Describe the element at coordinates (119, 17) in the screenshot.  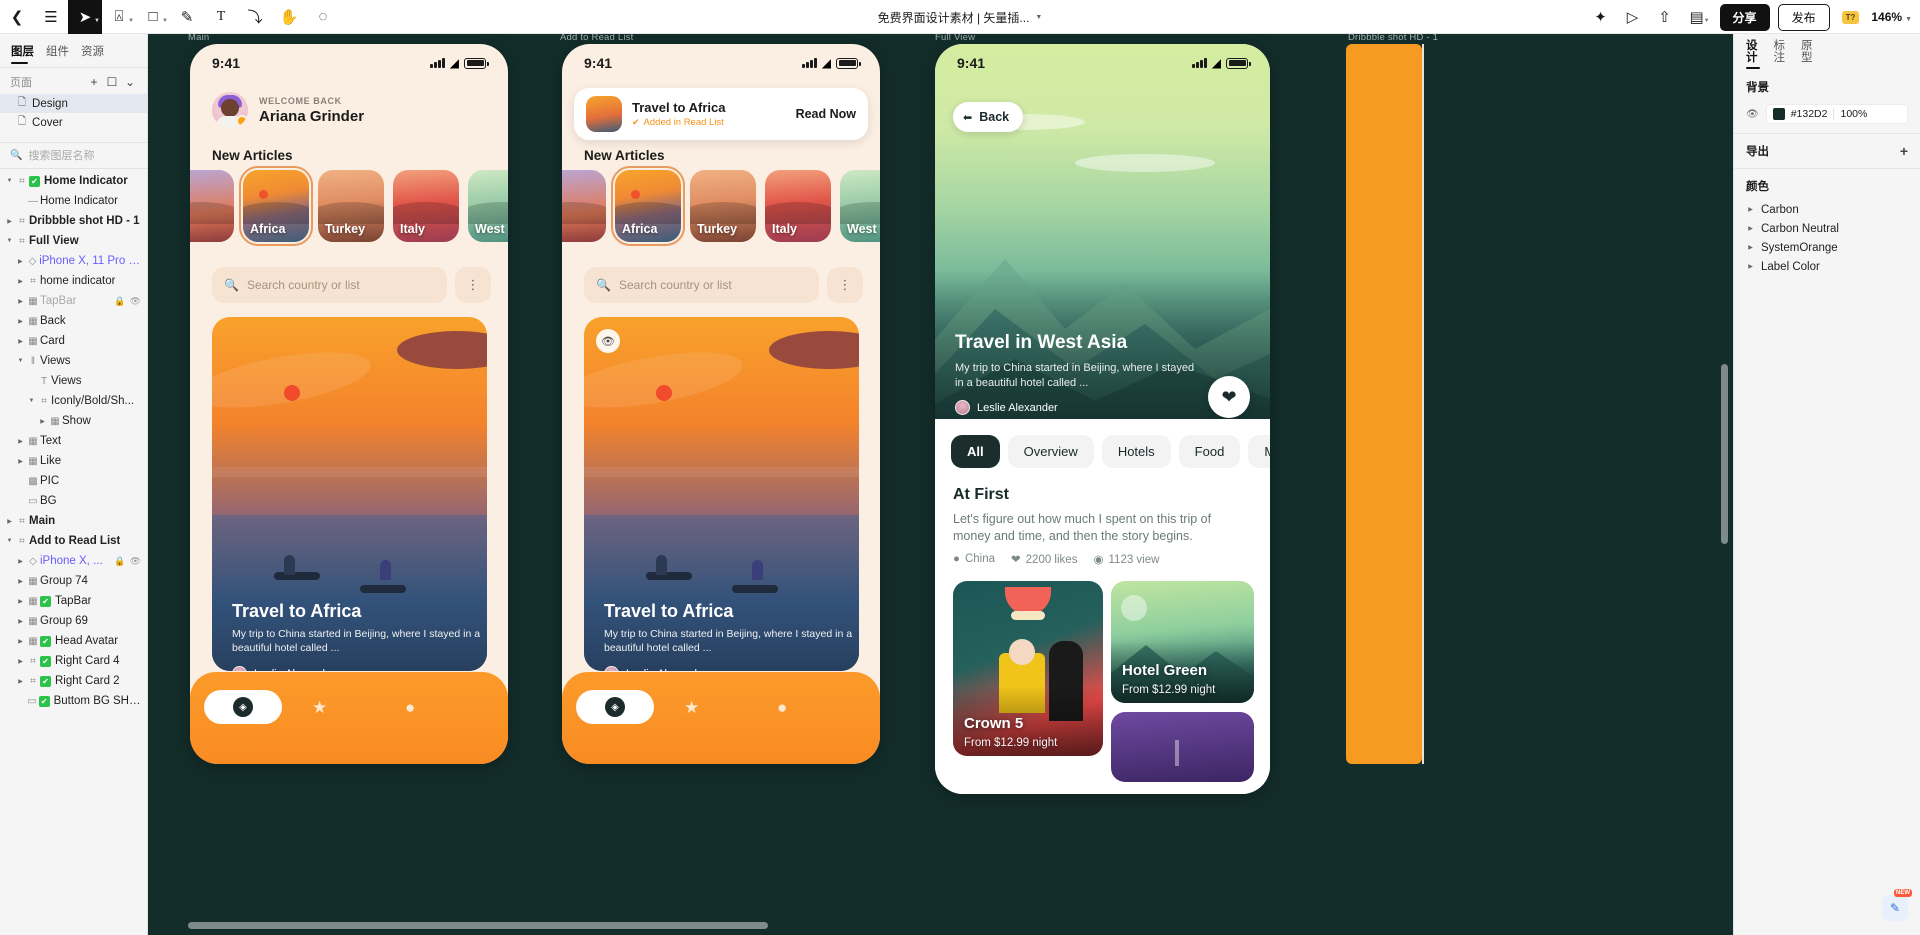
I see `frame-tool: ⍓ ▼` at that location.